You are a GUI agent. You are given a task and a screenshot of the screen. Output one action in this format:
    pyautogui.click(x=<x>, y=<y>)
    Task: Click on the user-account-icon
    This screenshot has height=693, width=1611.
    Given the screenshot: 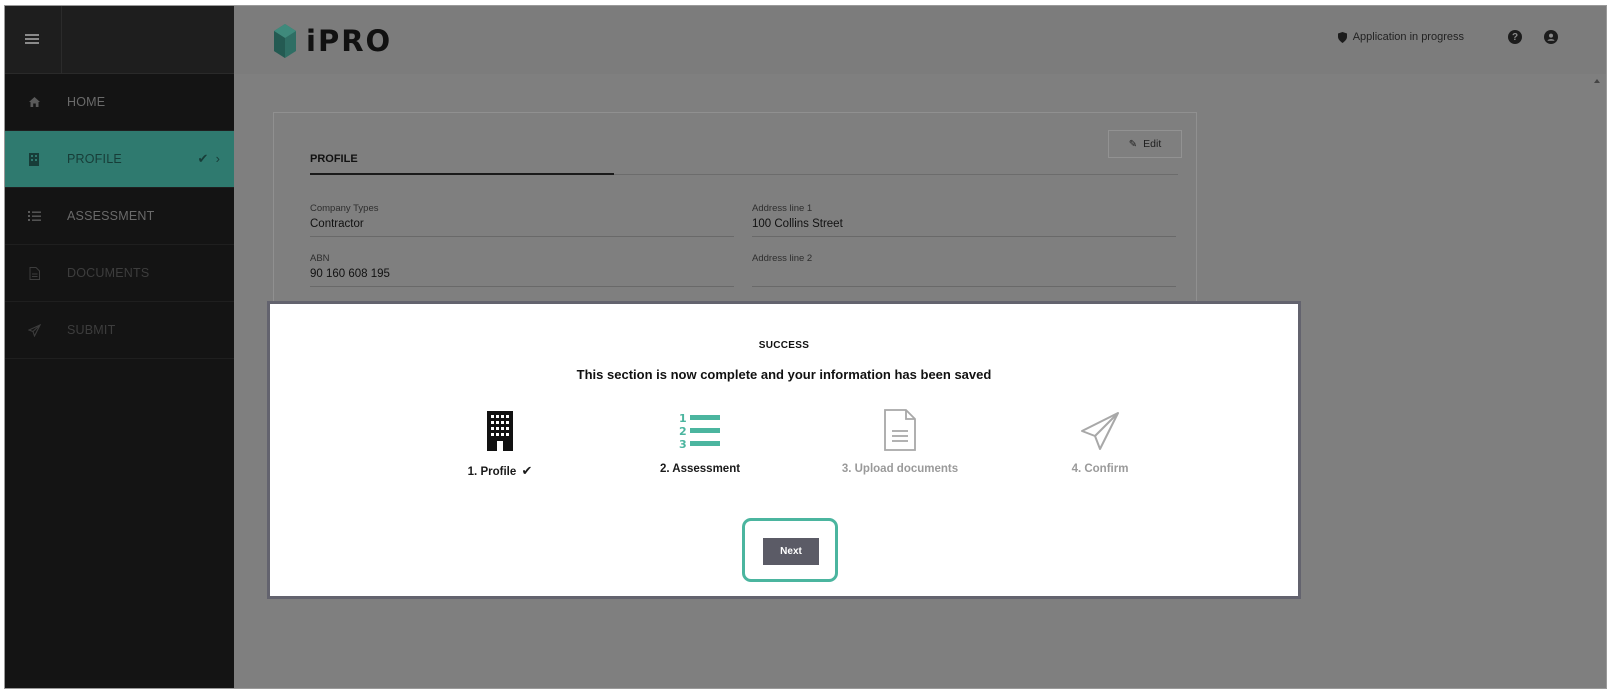 What is the action you would take?
    pyautogui.click(x=1551, y=37)
    